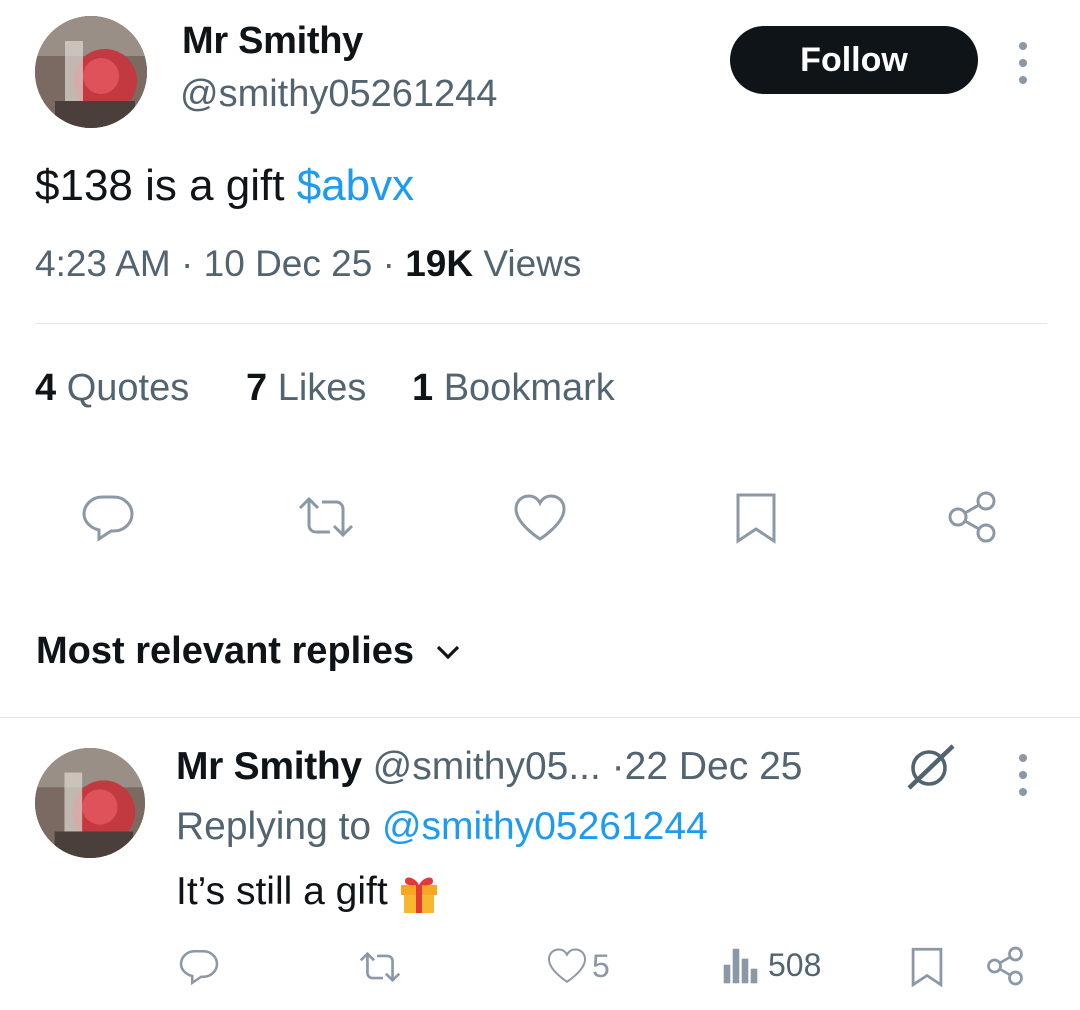 Image resolution: width=1080 pixels, height=1010 pixels. What do you see at coordinates (355, 185) in the screenshot?
I see `cashtag-link: $abvx` at bounding box center [355, 185].